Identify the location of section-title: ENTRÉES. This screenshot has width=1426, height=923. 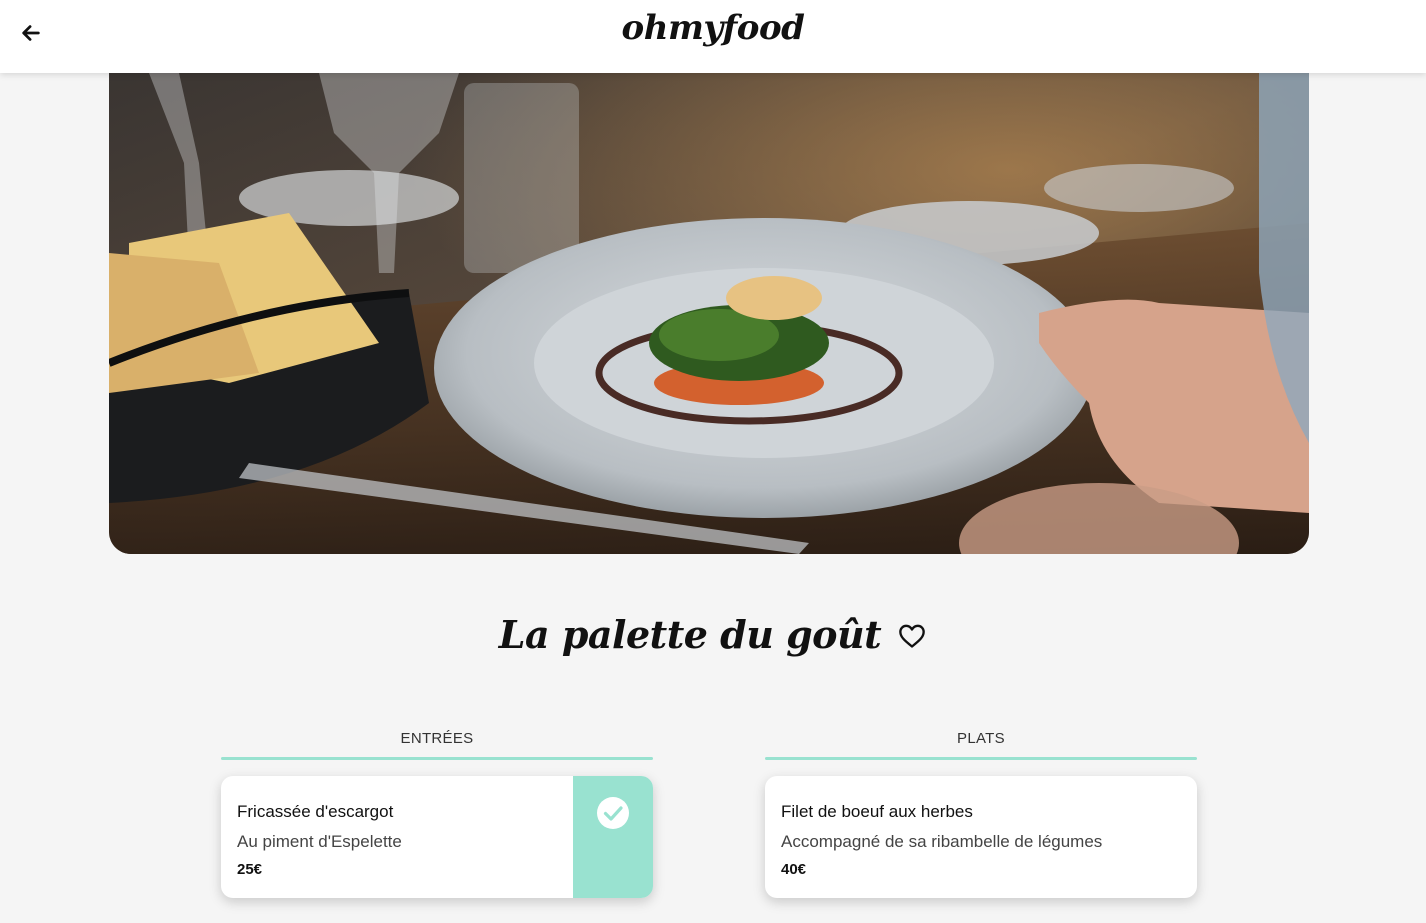
(437, 738).